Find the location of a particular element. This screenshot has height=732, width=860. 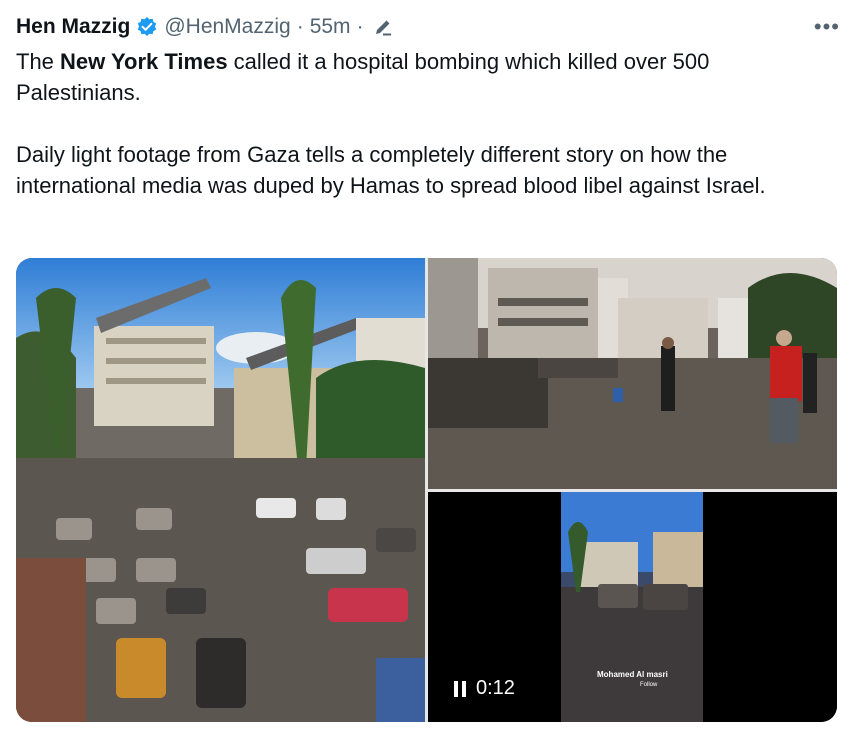

tweet-header: Hen Mazzig @HenMazzig · 55m · is located at coordinates (205, 27).